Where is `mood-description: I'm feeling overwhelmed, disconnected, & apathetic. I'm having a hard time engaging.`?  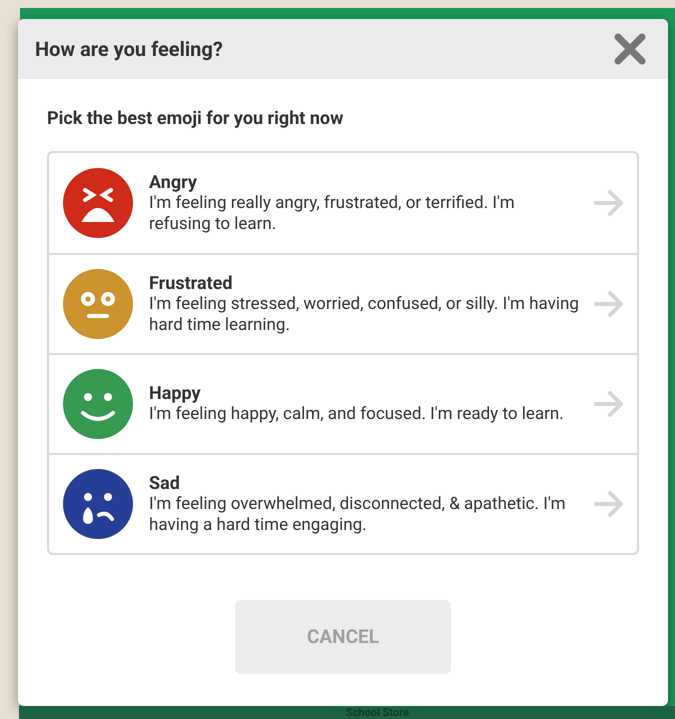
mood-description: I'm feeling overwhelmed, disconnected, & apathetic. I'm having a hard time engaging. is located at coordinates (358, 515).